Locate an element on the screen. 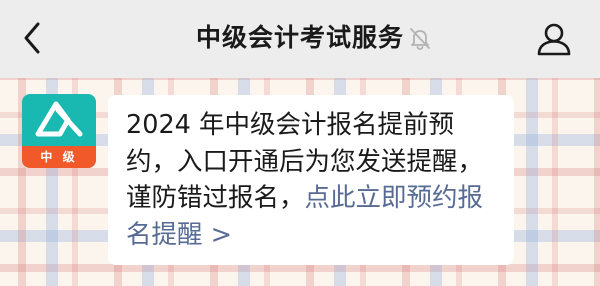  page-title: 中级会计考试服务 is located at coordinates (299, 37).